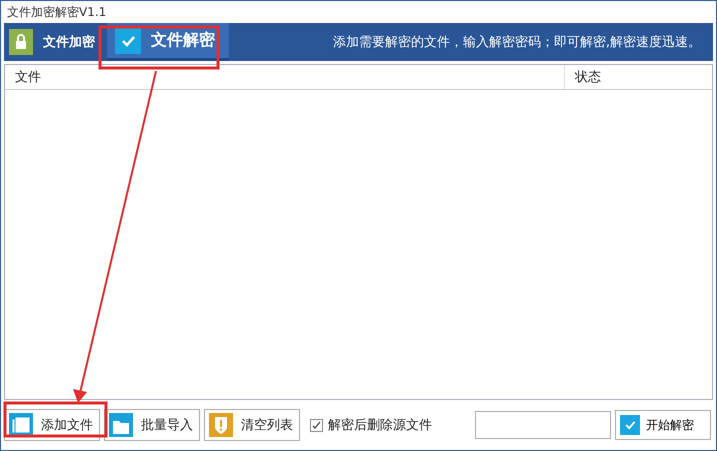 The width and height of the screenshot is (717, 451). What do you see at coordinates (517, 42) in the screenshot?
I see `hint-text: 添加需要解密的文件，输入解密密码；即可解密,解密速度迅速。` at bounding box center [517, 42].